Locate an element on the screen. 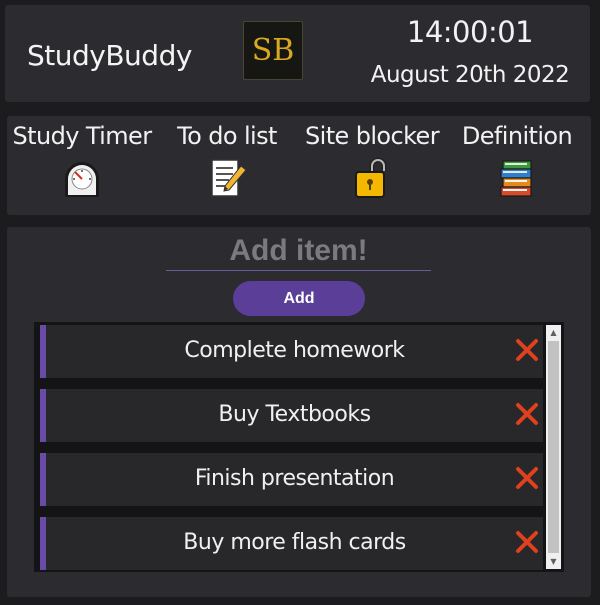 This screenshot has height=605, width=600. nav-label: To do list is located at coordinates (227, 136).